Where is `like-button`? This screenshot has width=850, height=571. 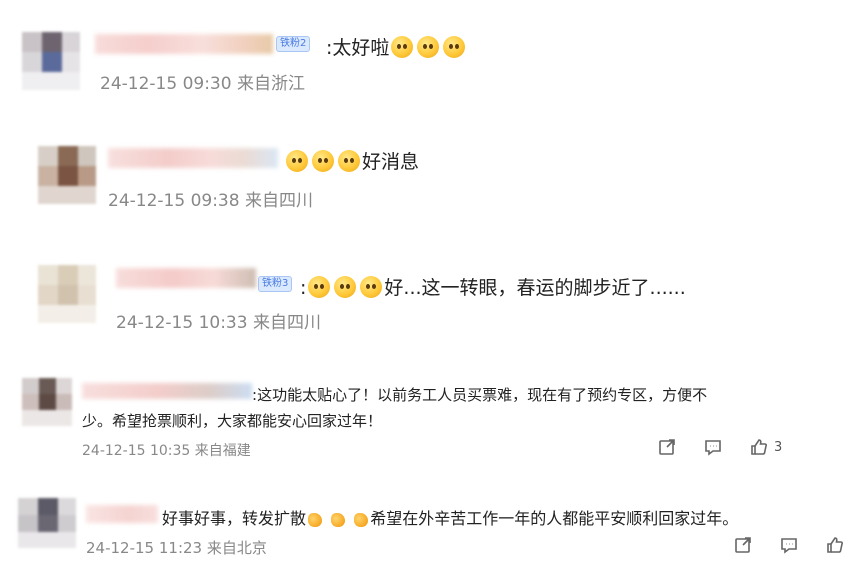 like-button is located at coordinates (835, 545).